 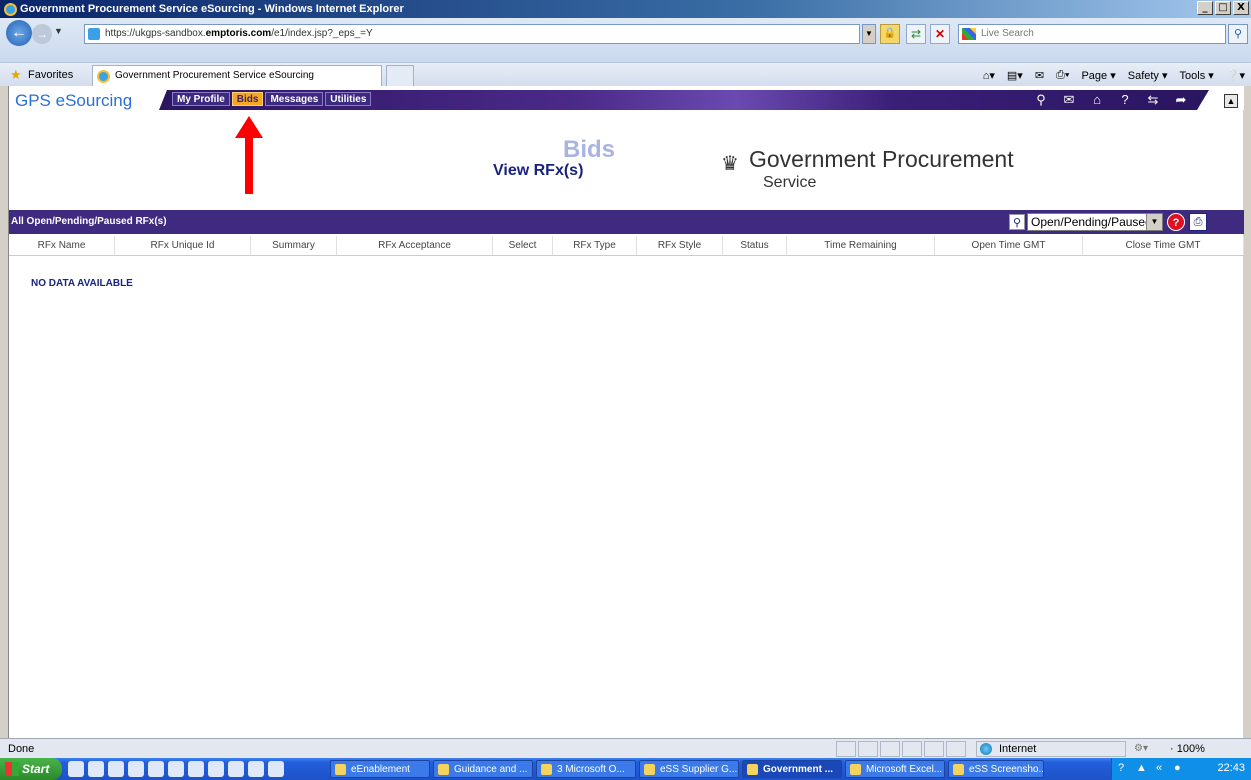 I want to click on safety-menu: Safety ▾, so click(x=1148, y=75).